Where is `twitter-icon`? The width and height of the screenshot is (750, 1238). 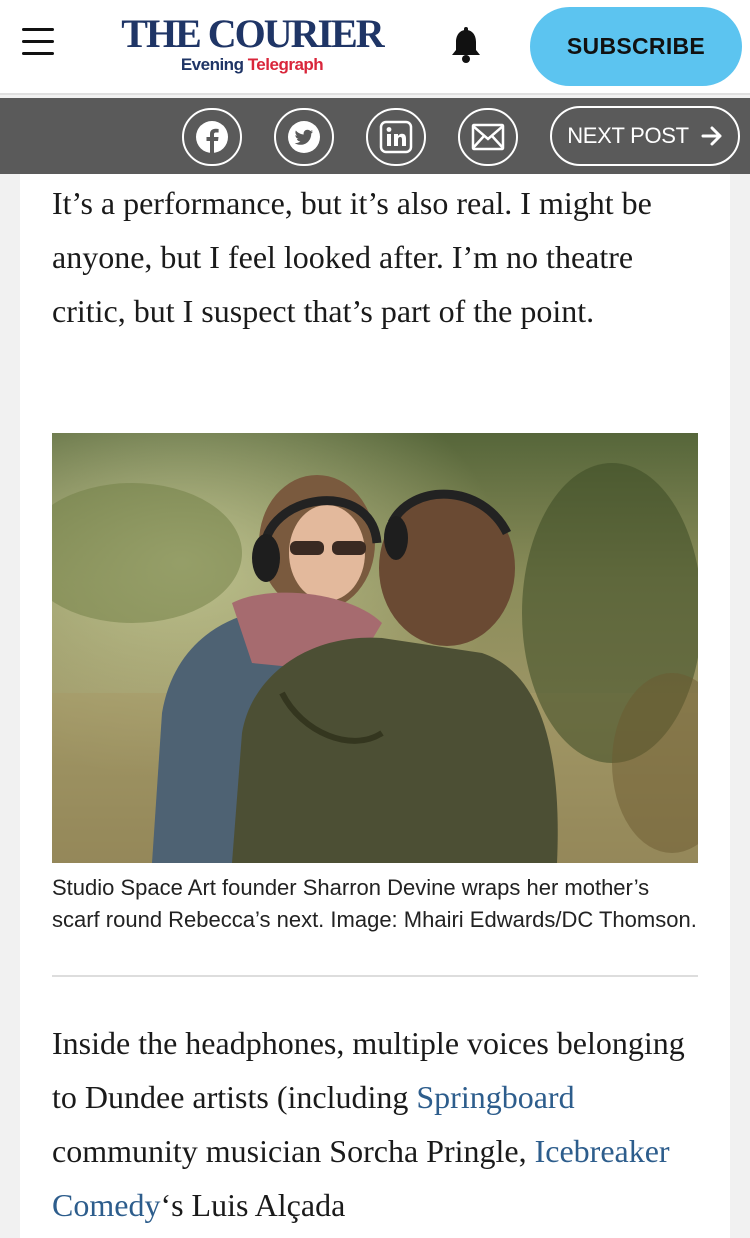 twitter-icon is located at coordinates (304, 137).